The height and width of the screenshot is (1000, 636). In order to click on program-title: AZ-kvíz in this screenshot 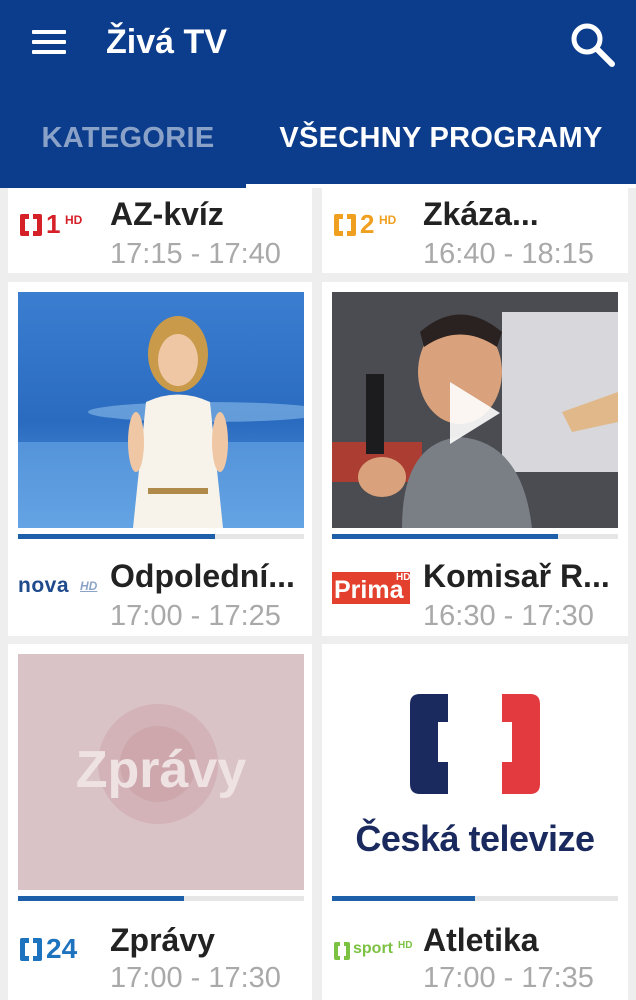, I will do `click(167, 214)`.